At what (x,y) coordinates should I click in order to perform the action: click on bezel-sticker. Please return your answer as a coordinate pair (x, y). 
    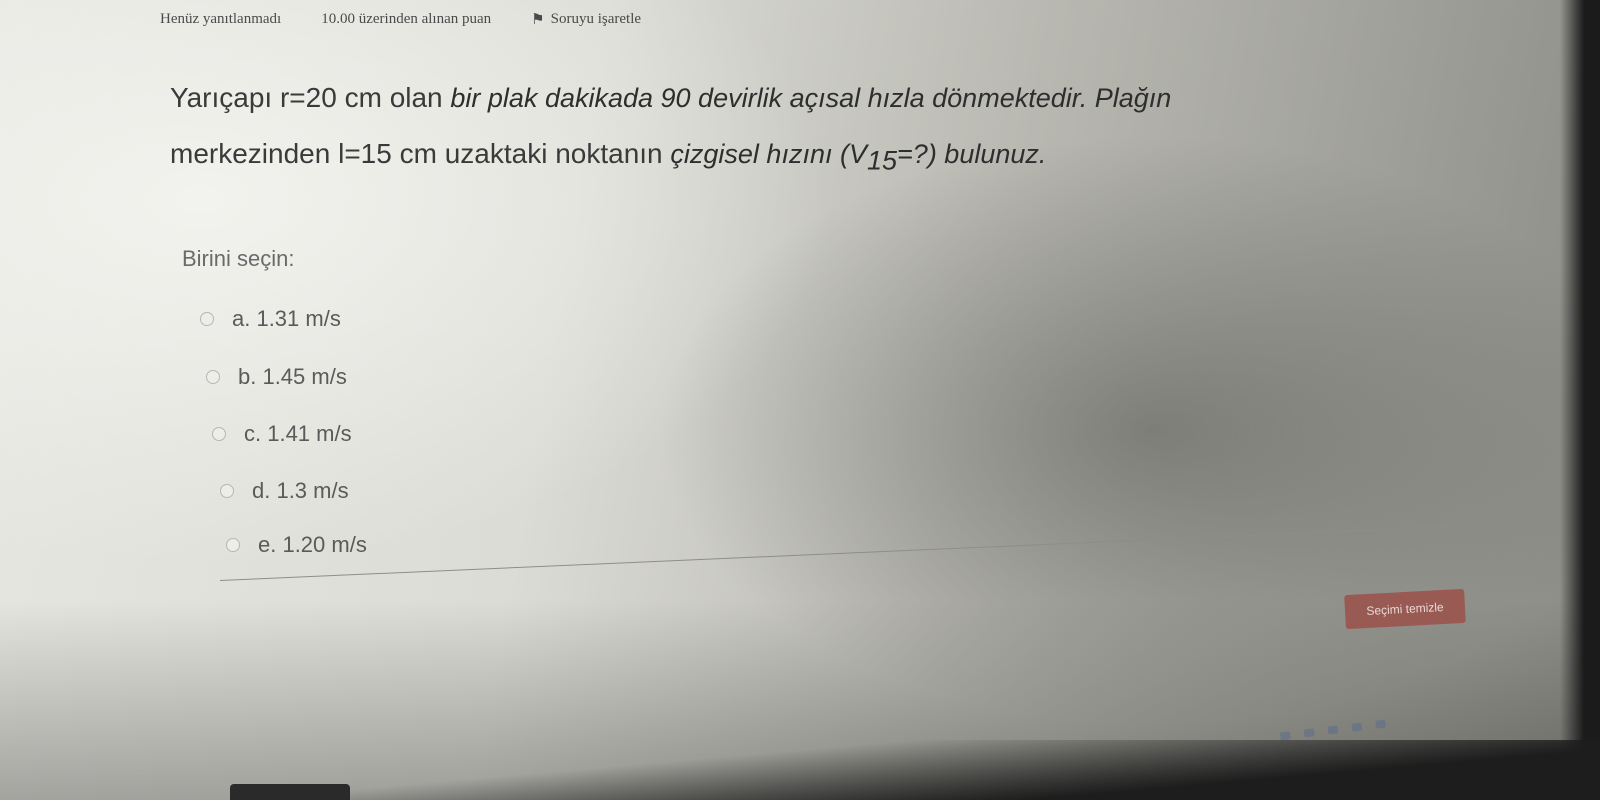
    Looking at the image, I should click on (290, 792).